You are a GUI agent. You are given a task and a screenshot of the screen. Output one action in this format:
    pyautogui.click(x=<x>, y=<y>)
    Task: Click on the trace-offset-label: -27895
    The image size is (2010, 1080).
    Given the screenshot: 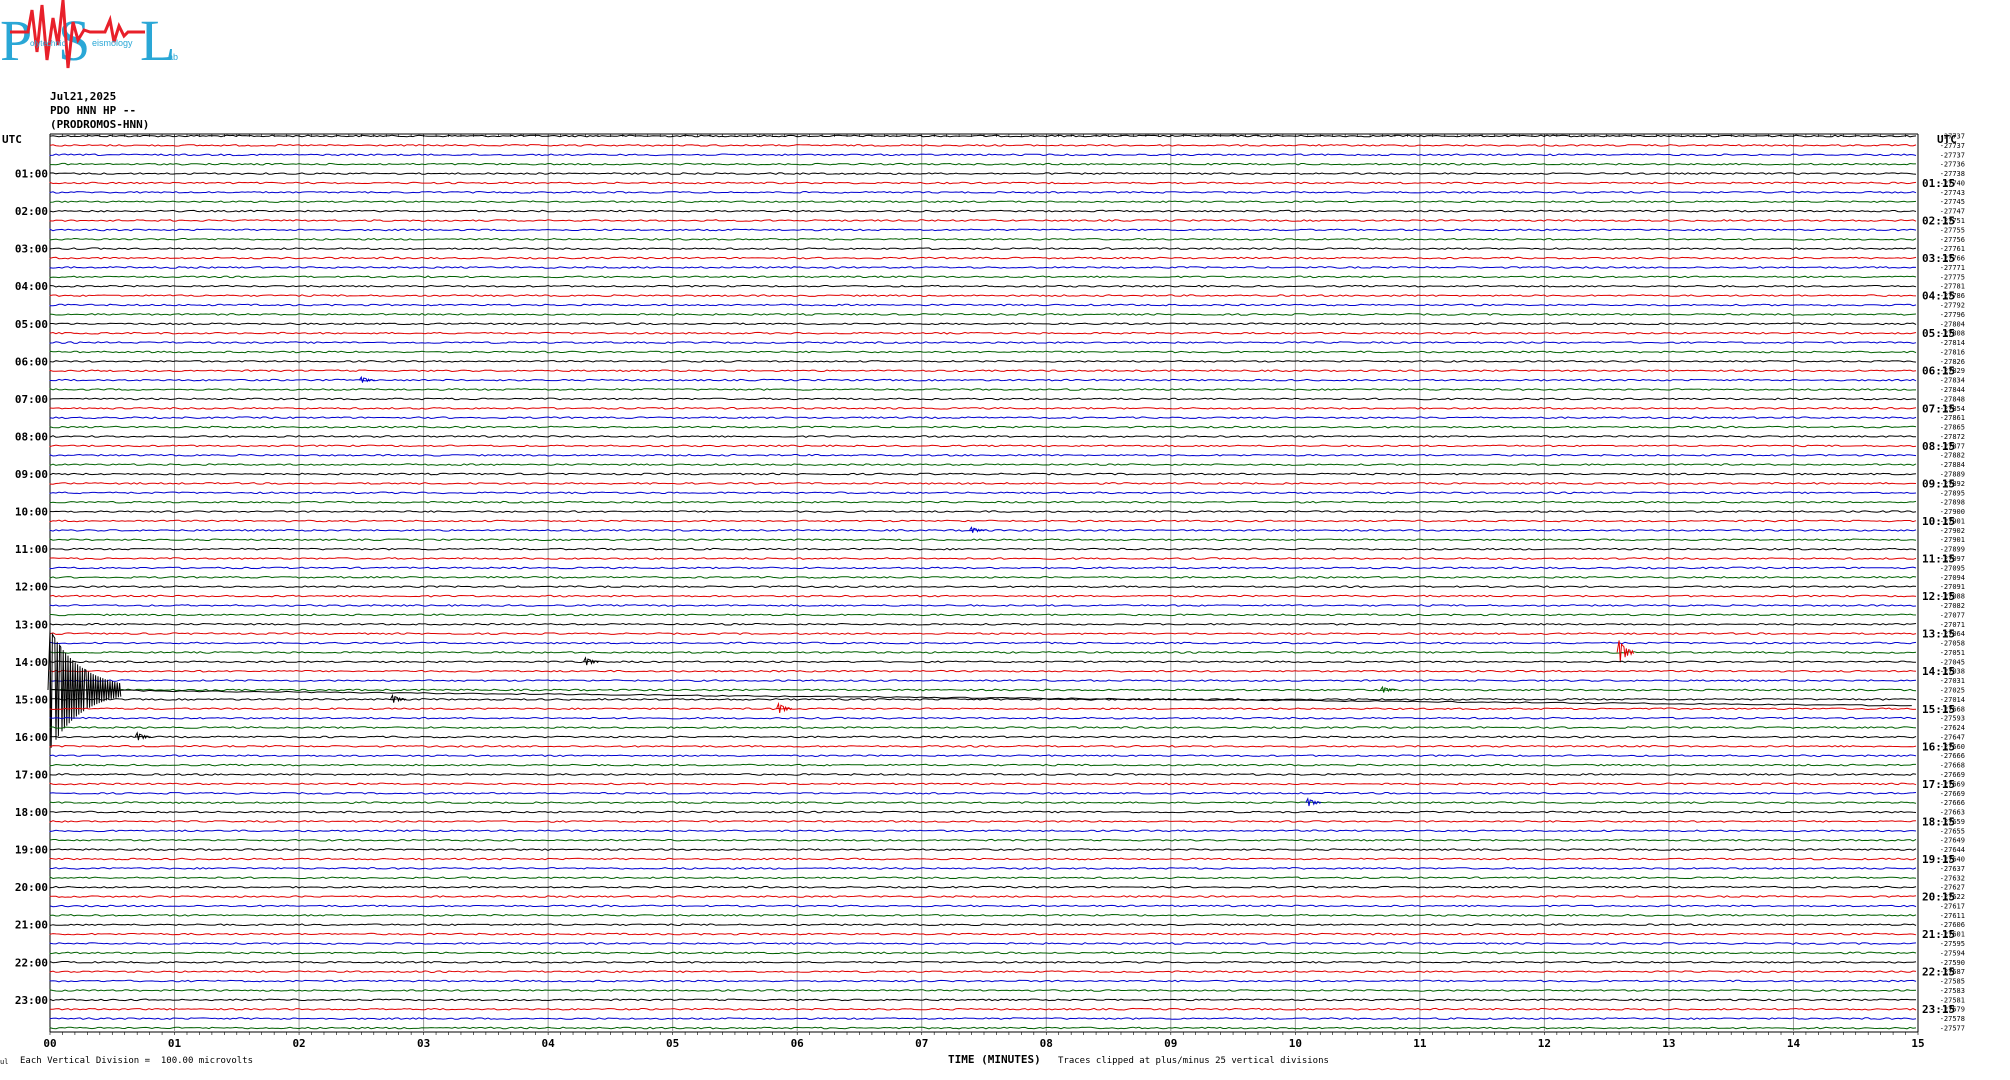 What is the action you would take?
    pyautogui.click(x=1952, y=493)
    